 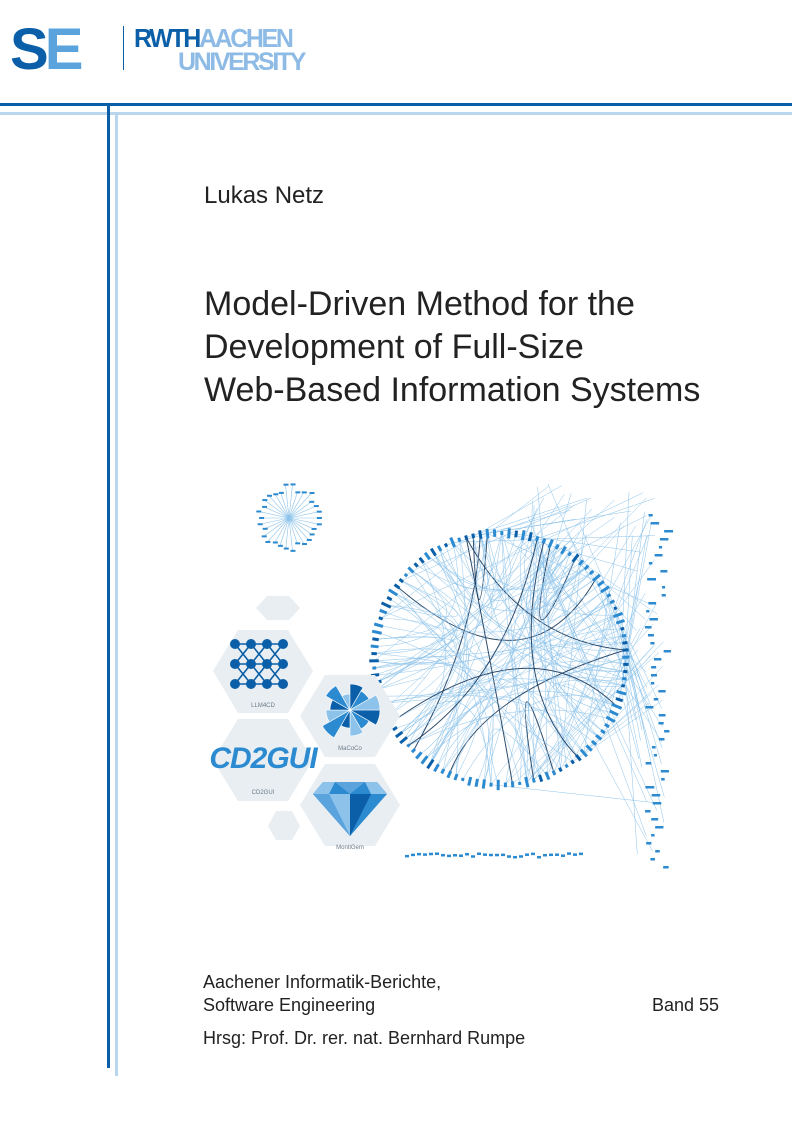 What do you see at coordinates (686, 1005) in the screenshot?
I see `band-number: Band 55` at bounding box center [686, 1005].